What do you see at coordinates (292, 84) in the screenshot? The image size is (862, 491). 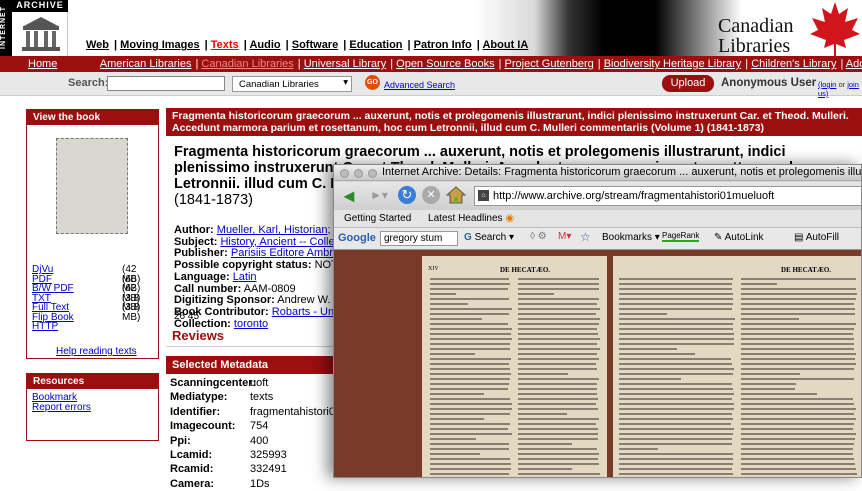 I see `collection-select: Canadian Libraries ▾` at bounding box center [292, 84].